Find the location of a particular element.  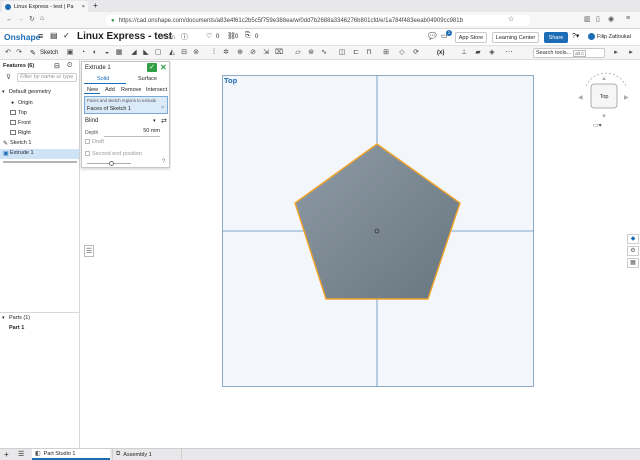

view-cube-left-arrow-icon: ◀ is located at coordinates (580, 98).